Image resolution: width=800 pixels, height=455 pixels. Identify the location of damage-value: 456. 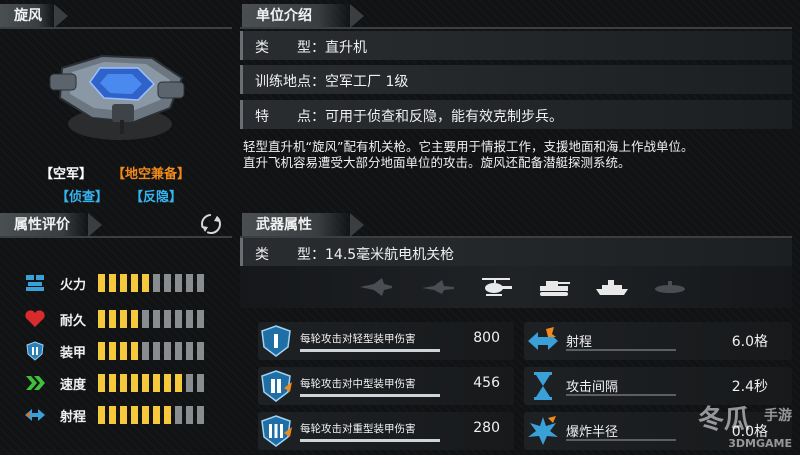
(486, 383).